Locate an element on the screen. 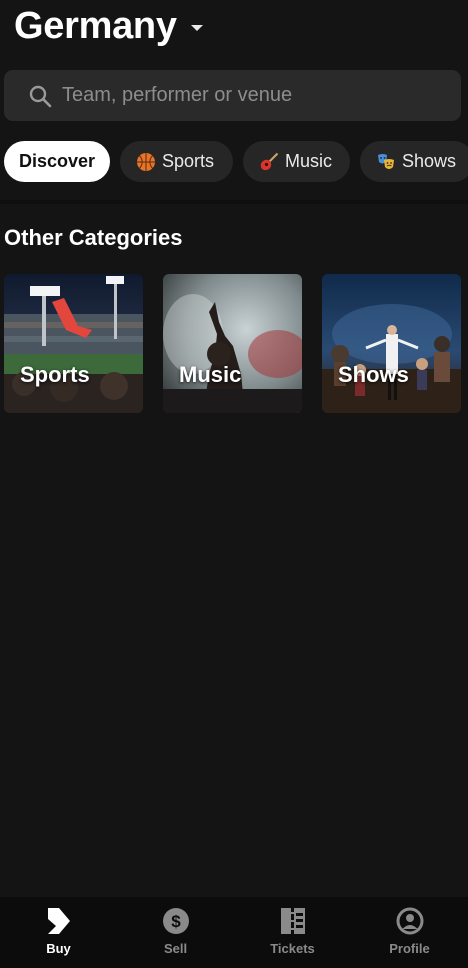 This screenshot has height=968, width=468. dollar-icon: $ is located at coordinates (175, 921).